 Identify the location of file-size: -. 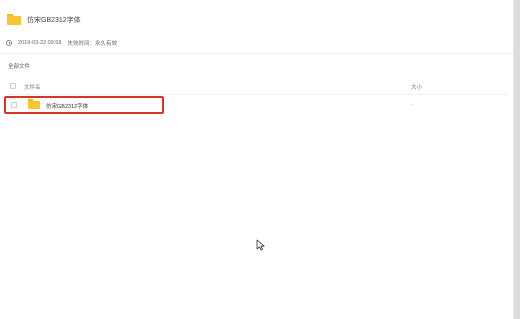
(412, 105).